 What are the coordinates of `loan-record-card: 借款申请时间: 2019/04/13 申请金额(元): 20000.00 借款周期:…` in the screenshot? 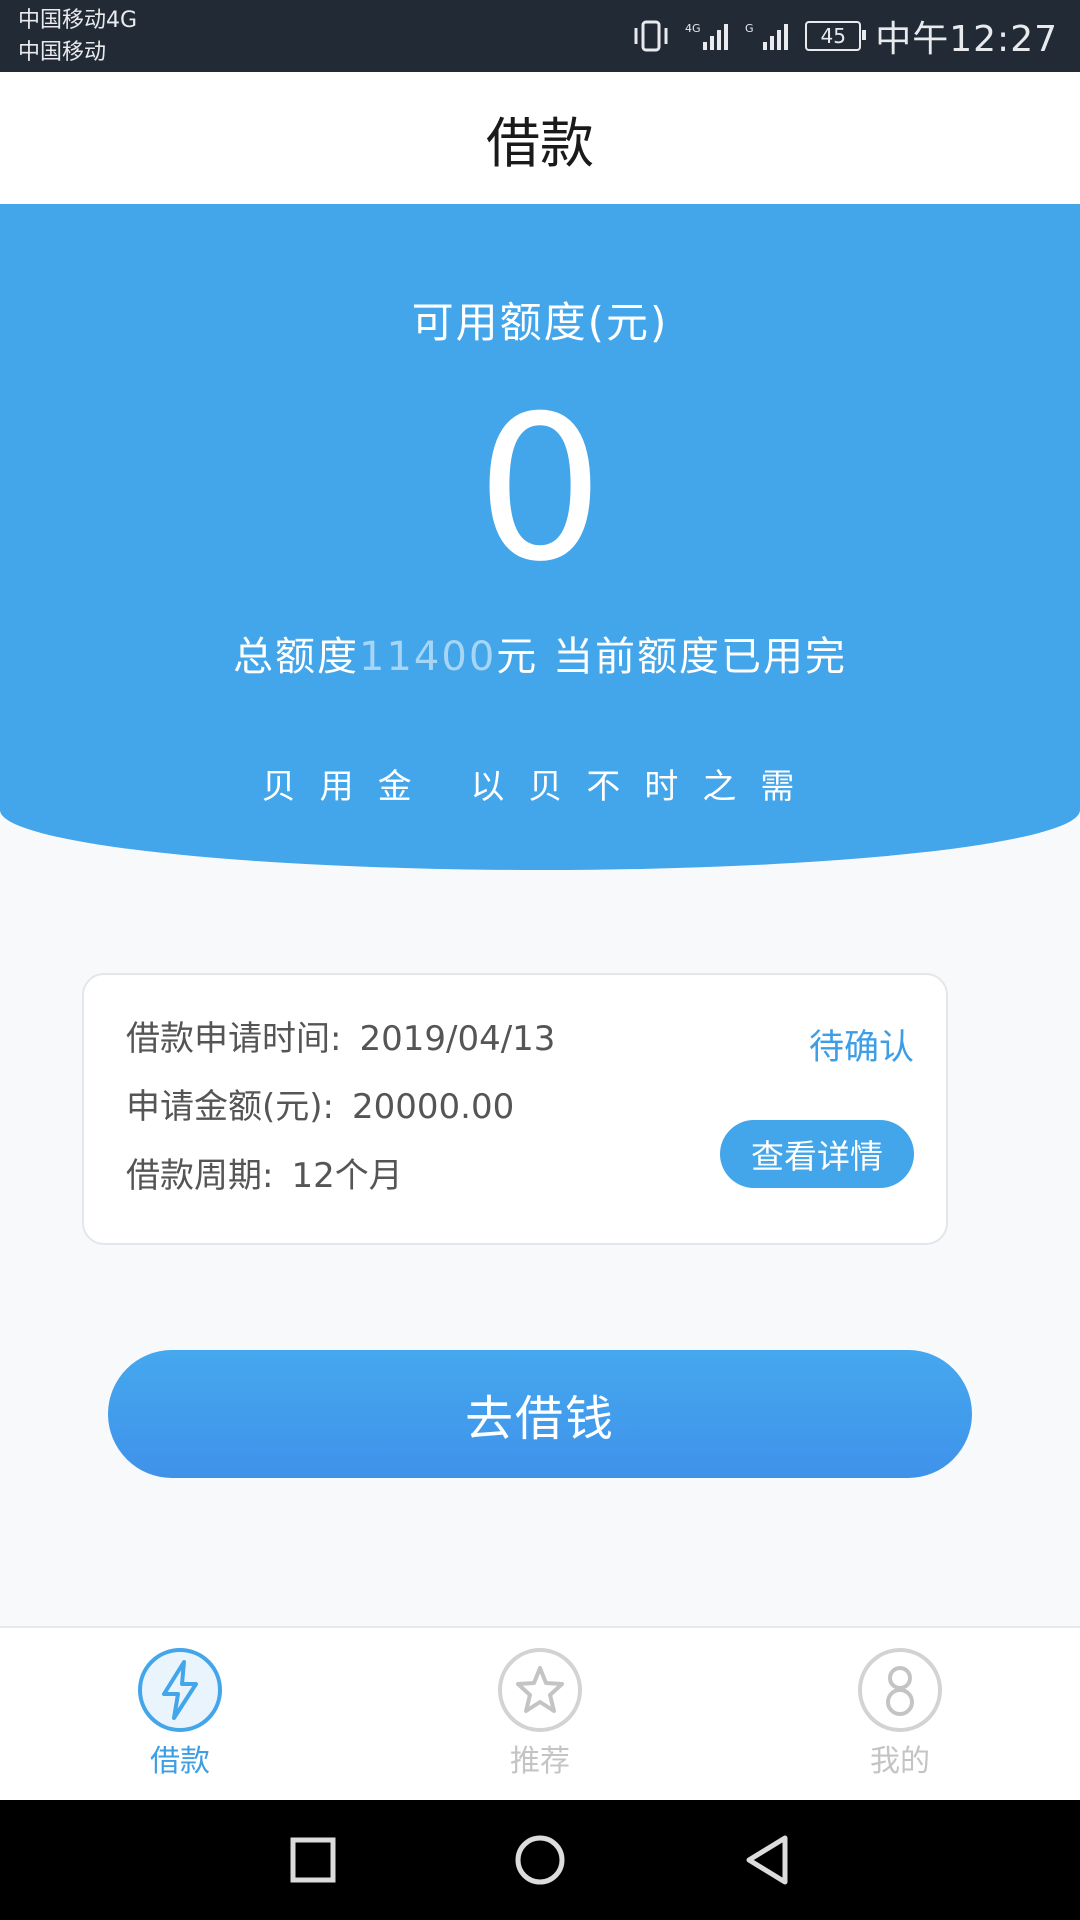 It's located at (515, 1109).